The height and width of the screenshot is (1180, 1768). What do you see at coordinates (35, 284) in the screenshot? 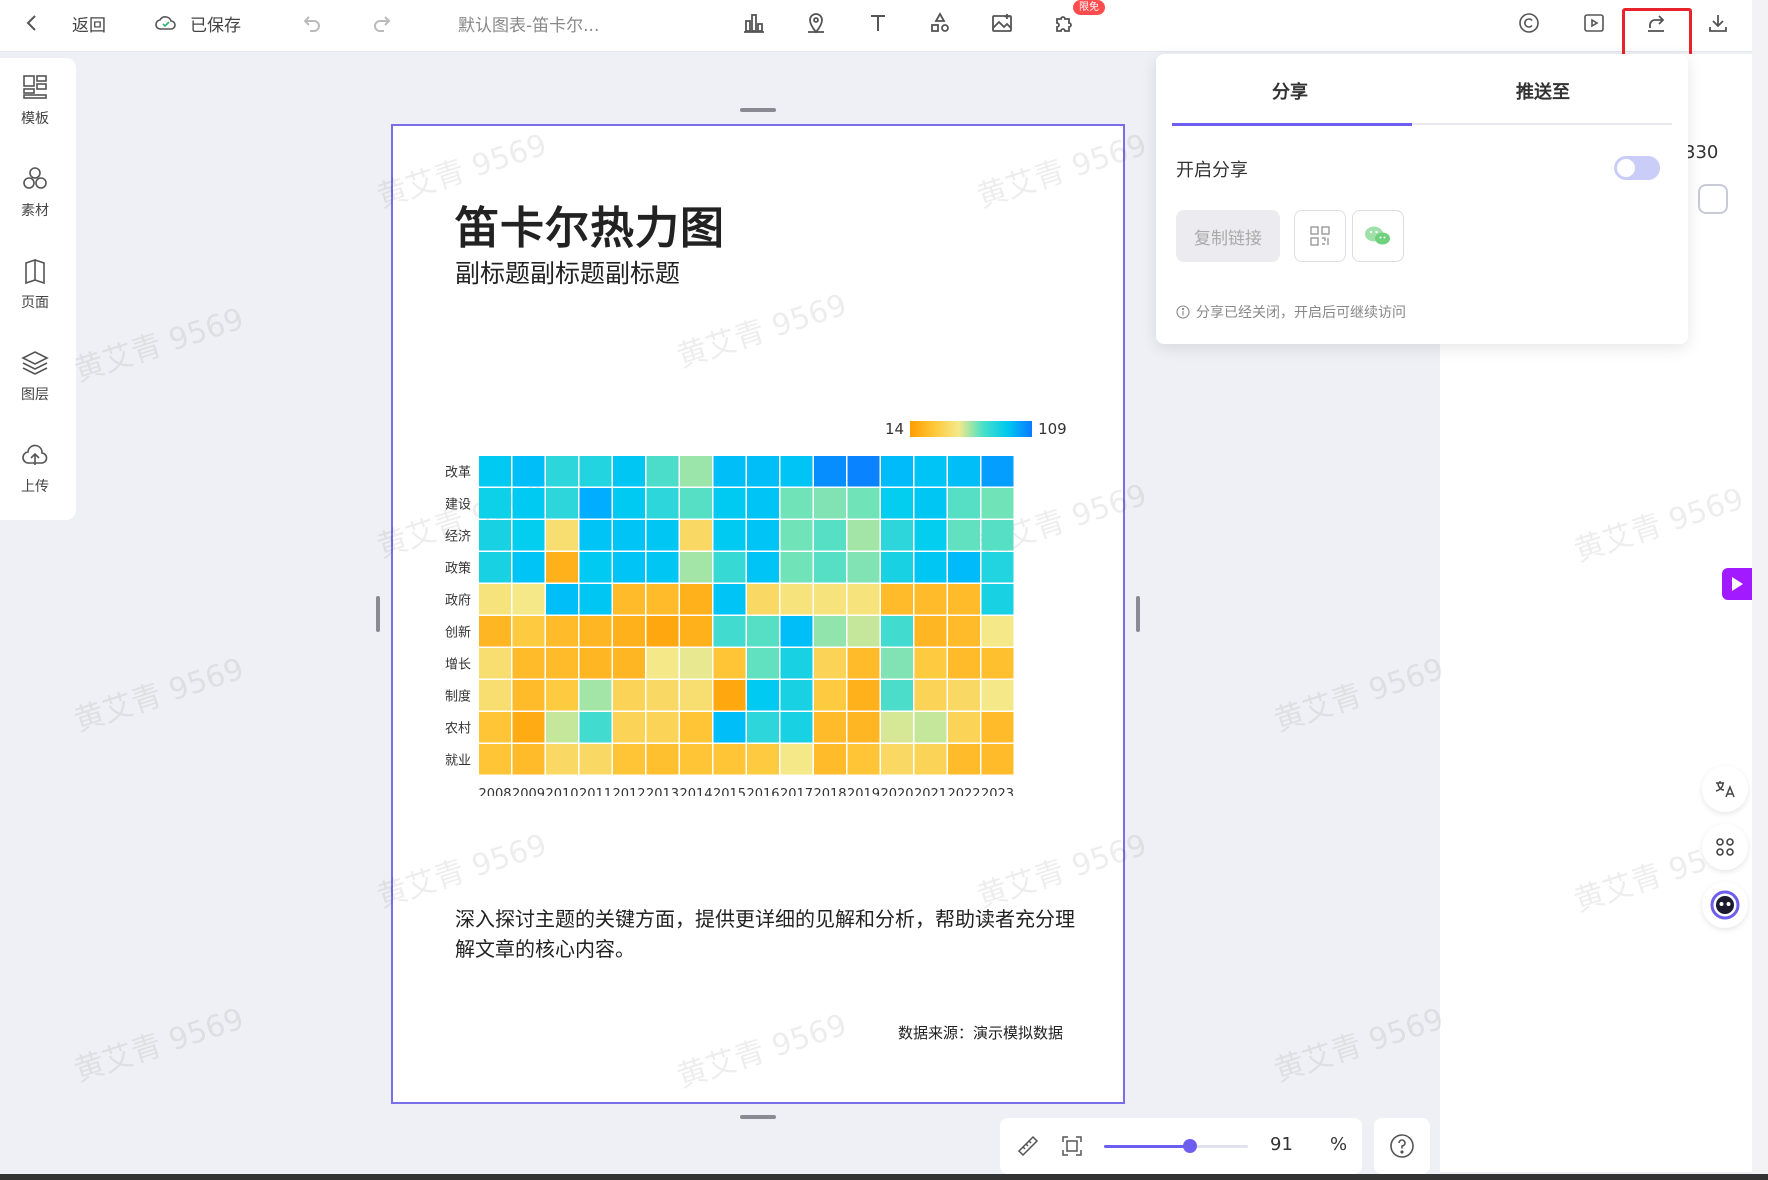
I see `sidebar-item-page: 页面` at bounding box center [35, 284].